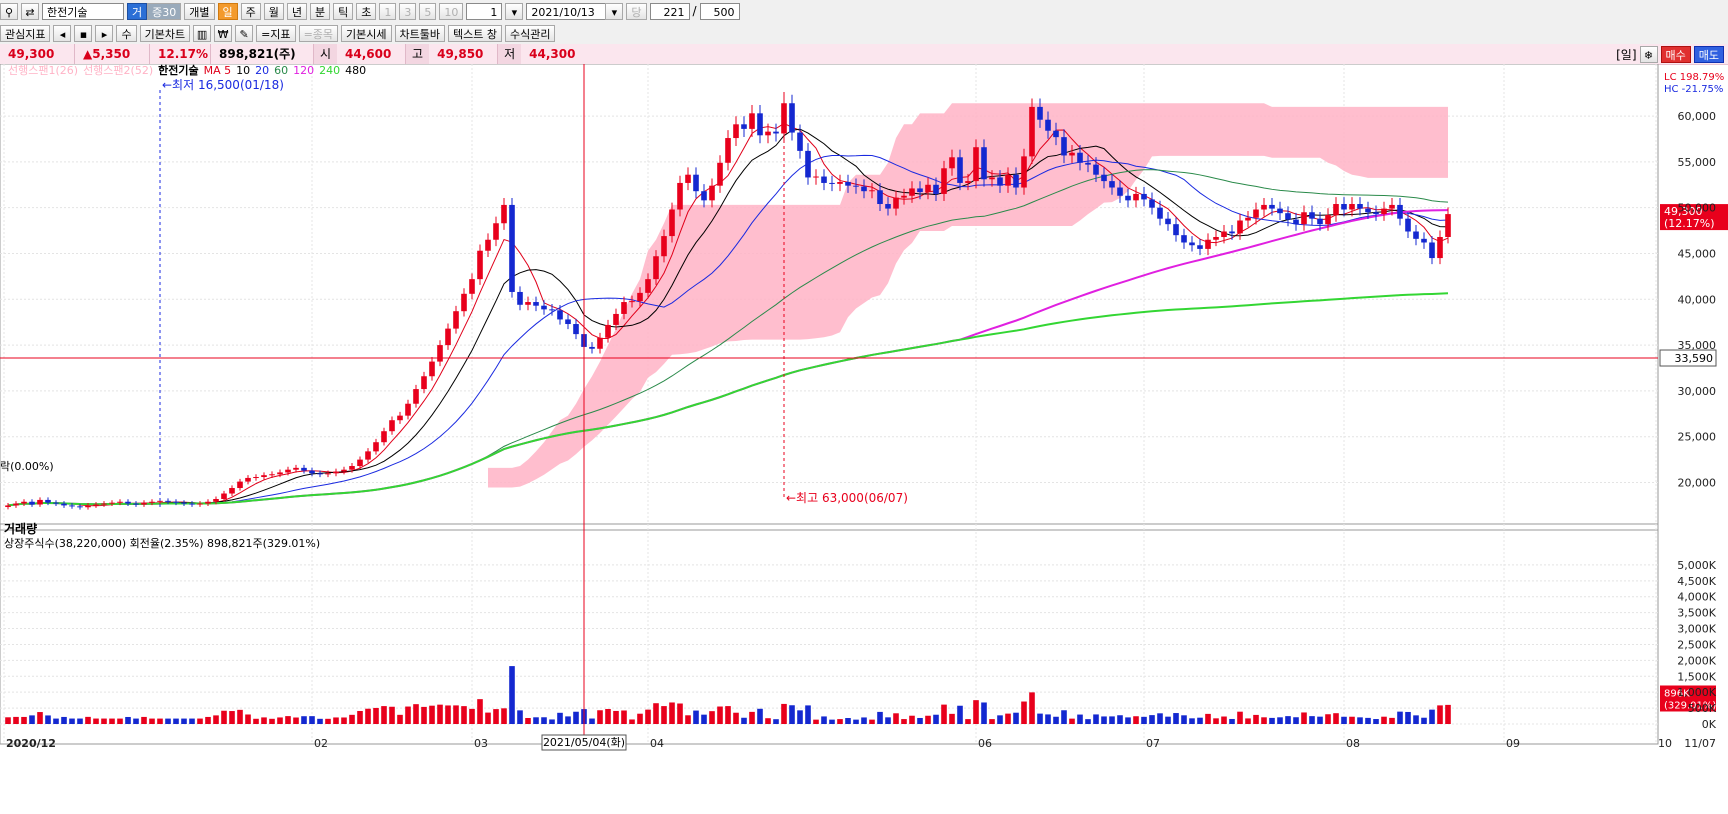 Image resolution: width=1728 pixels, height=814 pixels. I want to click on high-label: 고, so click(418, 54).